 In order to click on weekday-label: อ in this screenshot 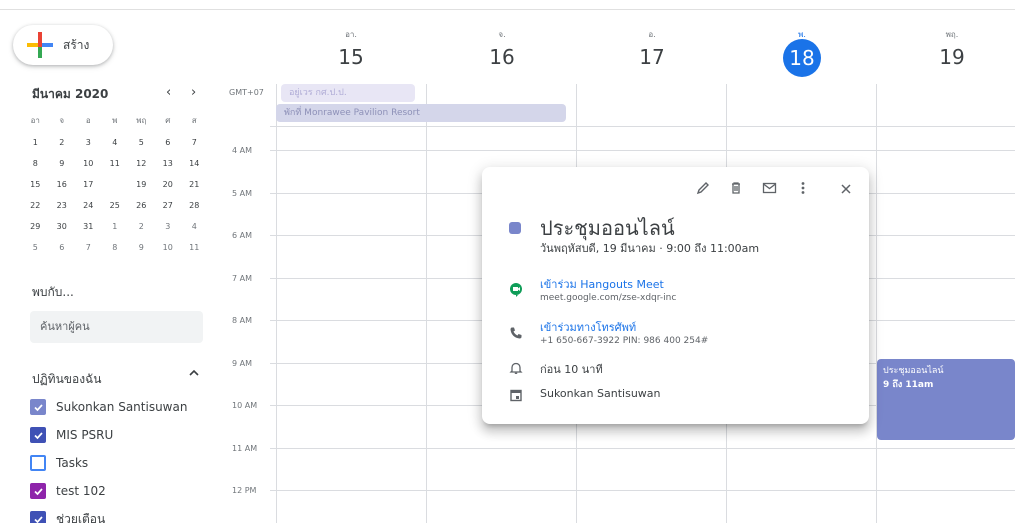, I will do `click(88, 120)`.